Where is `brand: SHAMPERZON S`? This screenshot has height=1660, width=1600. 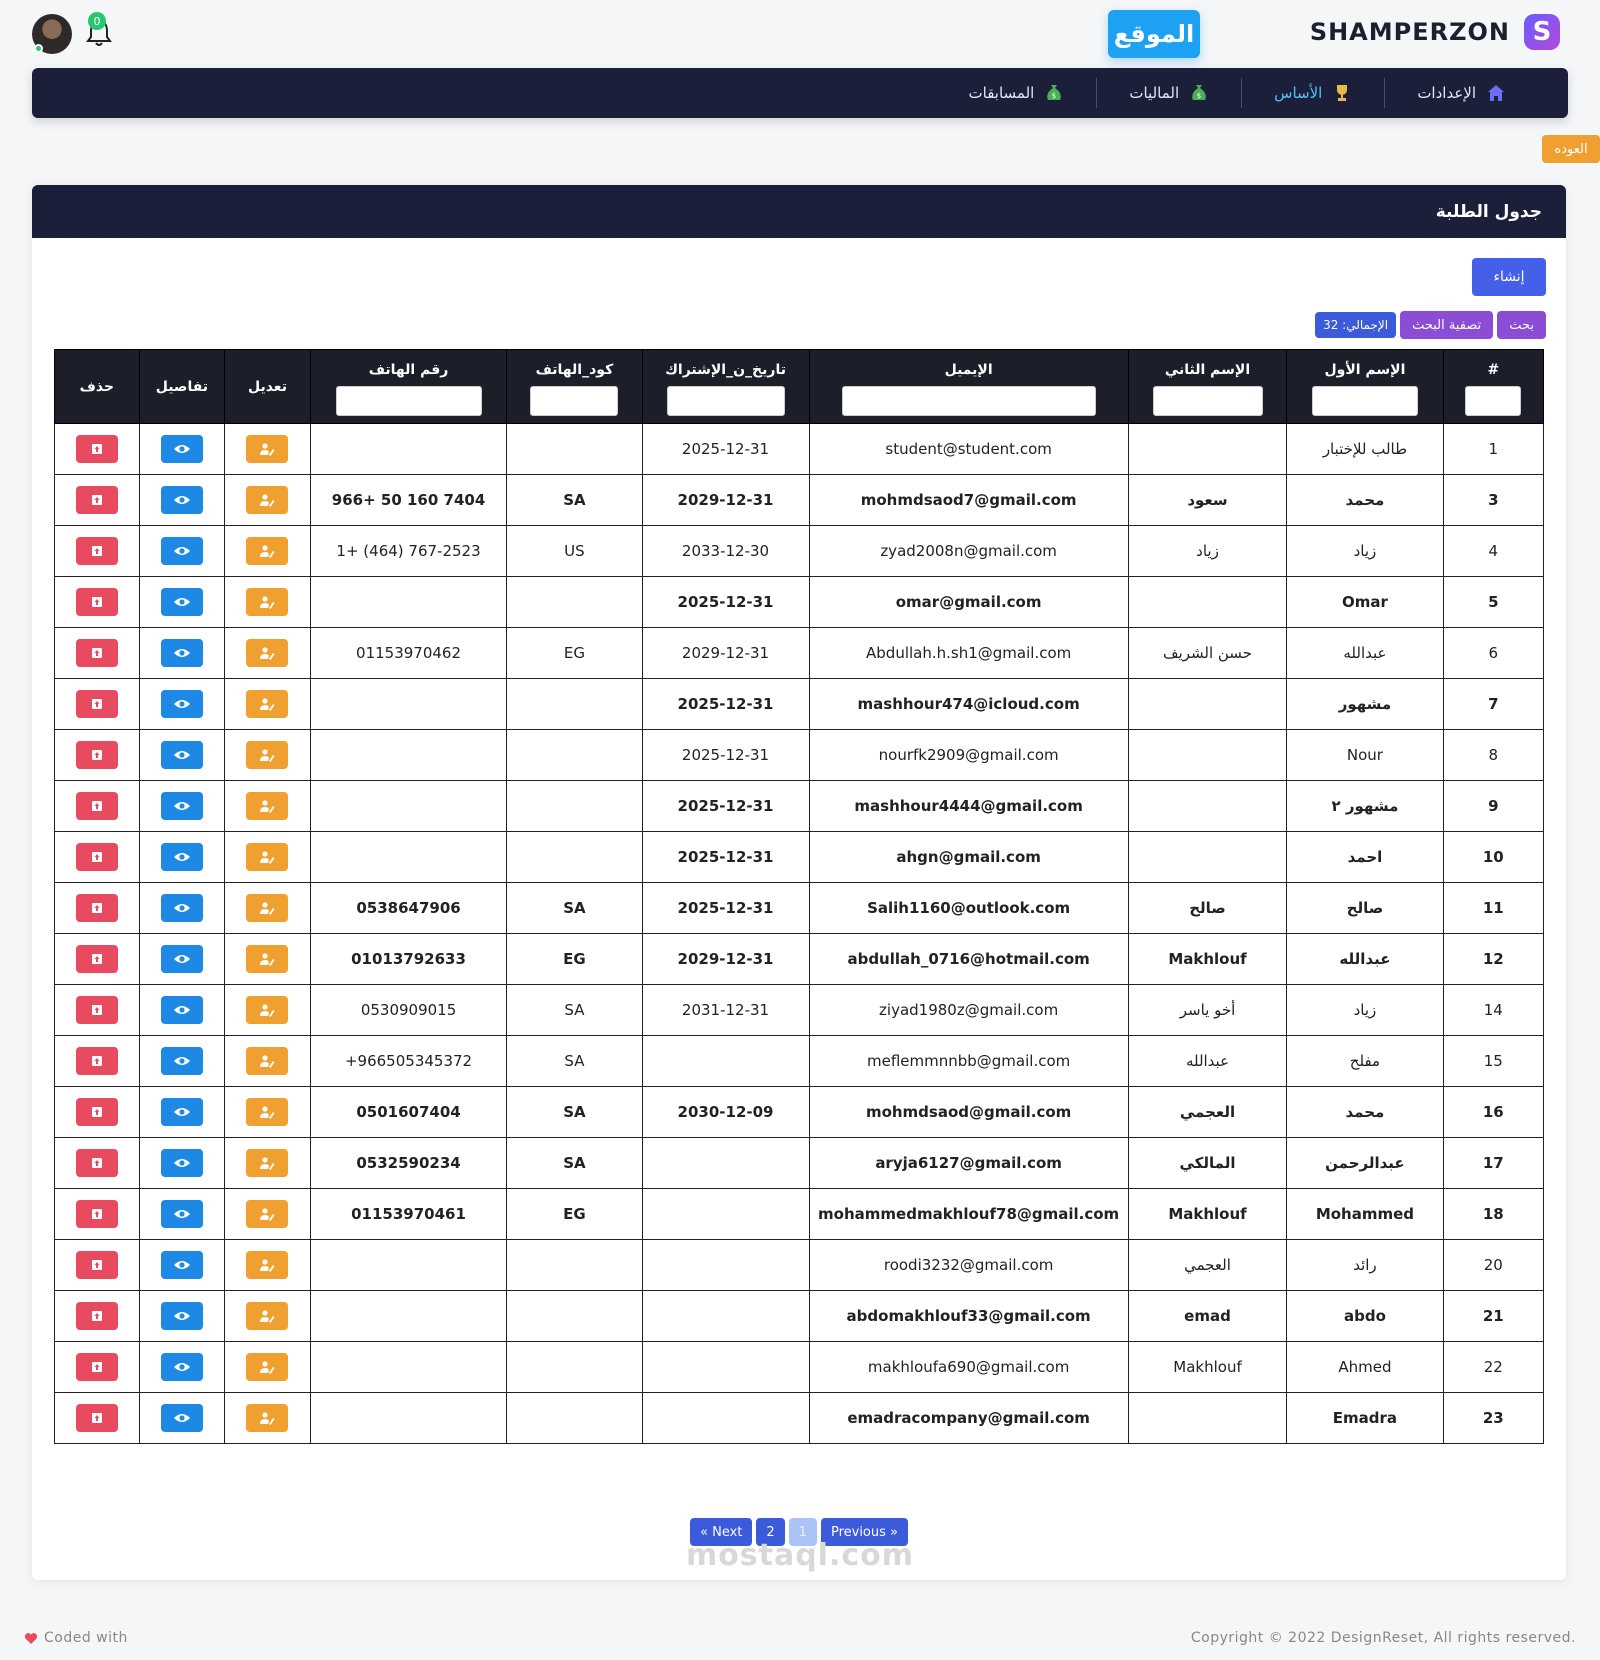
brand: SHAMPERZON S is located at coordinates (1435, 32).